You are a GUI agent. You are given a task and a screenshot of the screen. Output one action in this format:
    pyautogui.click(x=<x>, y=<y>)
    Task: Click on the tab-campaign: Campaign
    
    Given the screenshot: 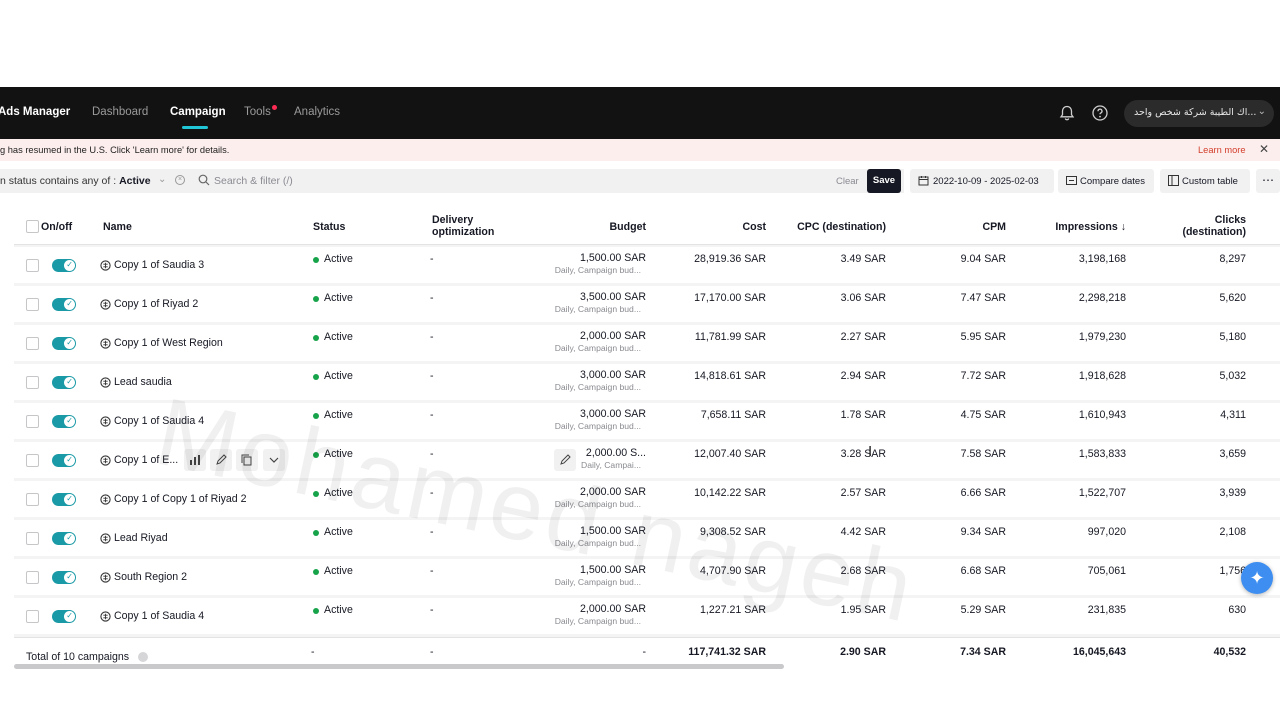 What is the action you would take?
    pyautogui.click(x=198, y=117)
    